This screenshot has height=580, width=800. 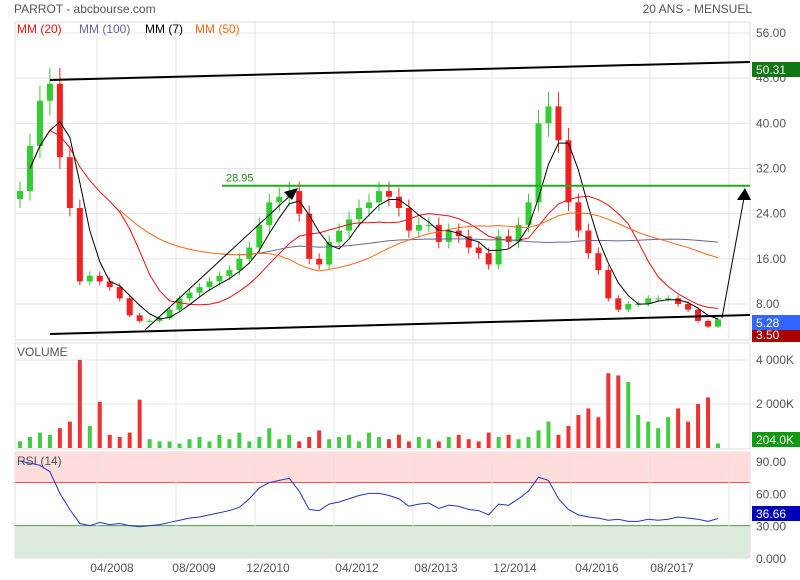 What do you see at coordinates (382, 541) in the screenshot?
I see `rsi-oversold-zone` at bounding box center [382, 541].